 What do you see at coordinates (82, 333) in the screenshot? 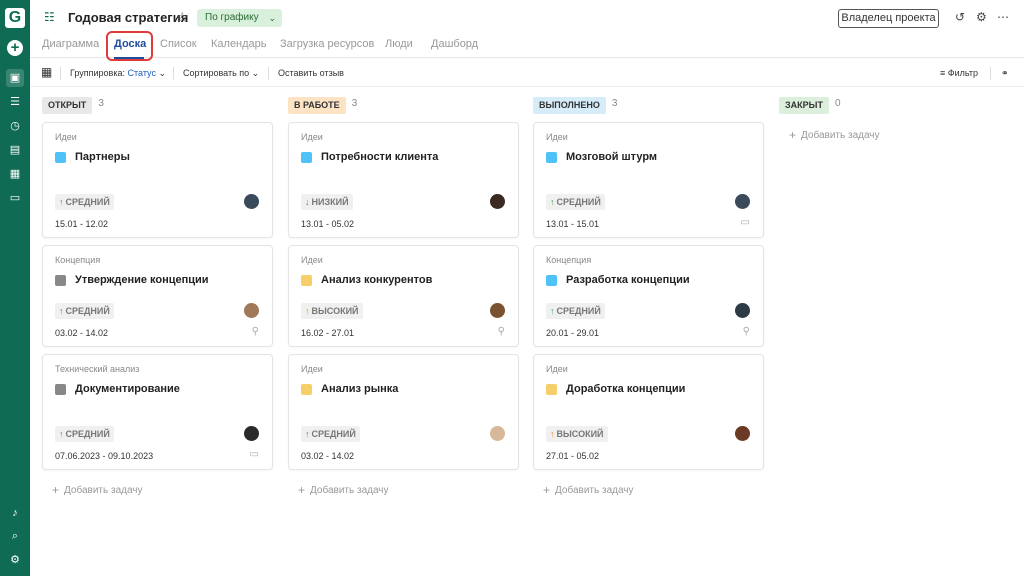
I see `task-dates: 03.02 - 14.02` at bounding box center [82, 333].